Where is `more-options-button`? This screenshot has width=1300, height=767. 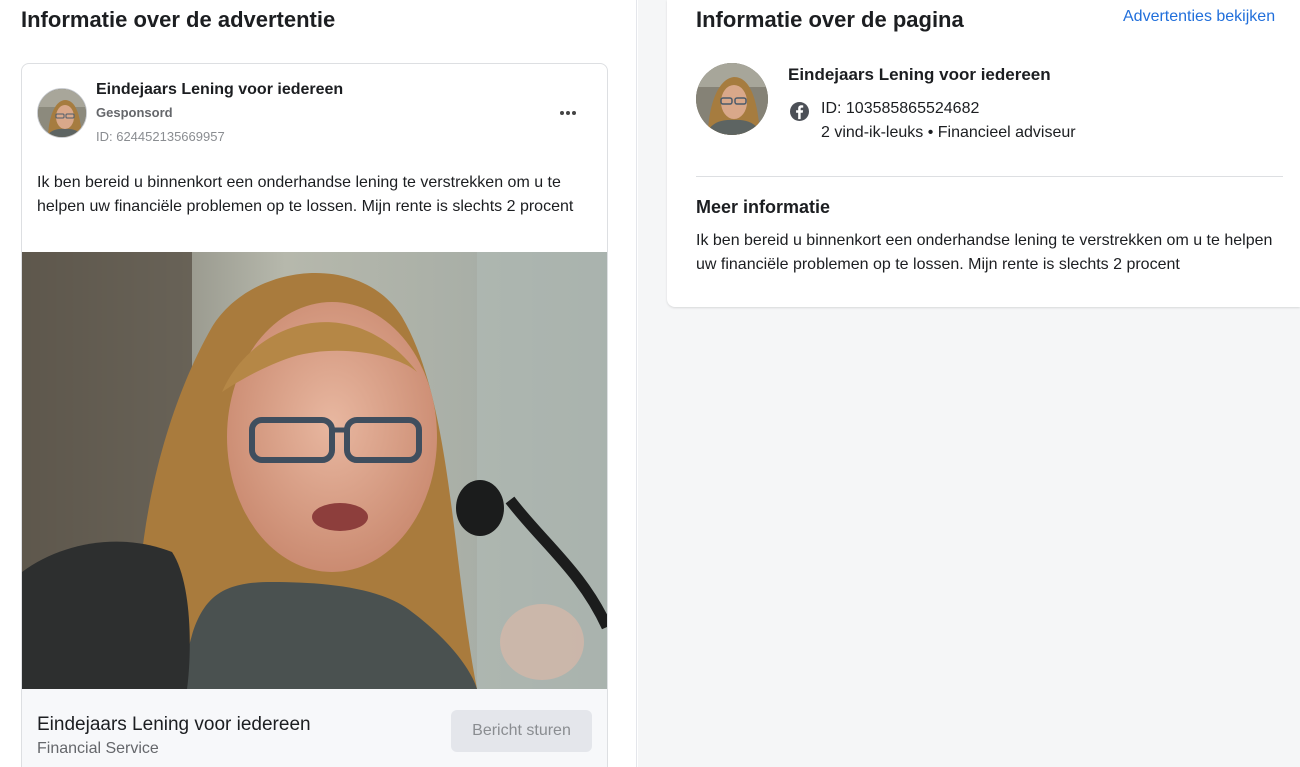 more-options-button is located at coordinates (568, 113).